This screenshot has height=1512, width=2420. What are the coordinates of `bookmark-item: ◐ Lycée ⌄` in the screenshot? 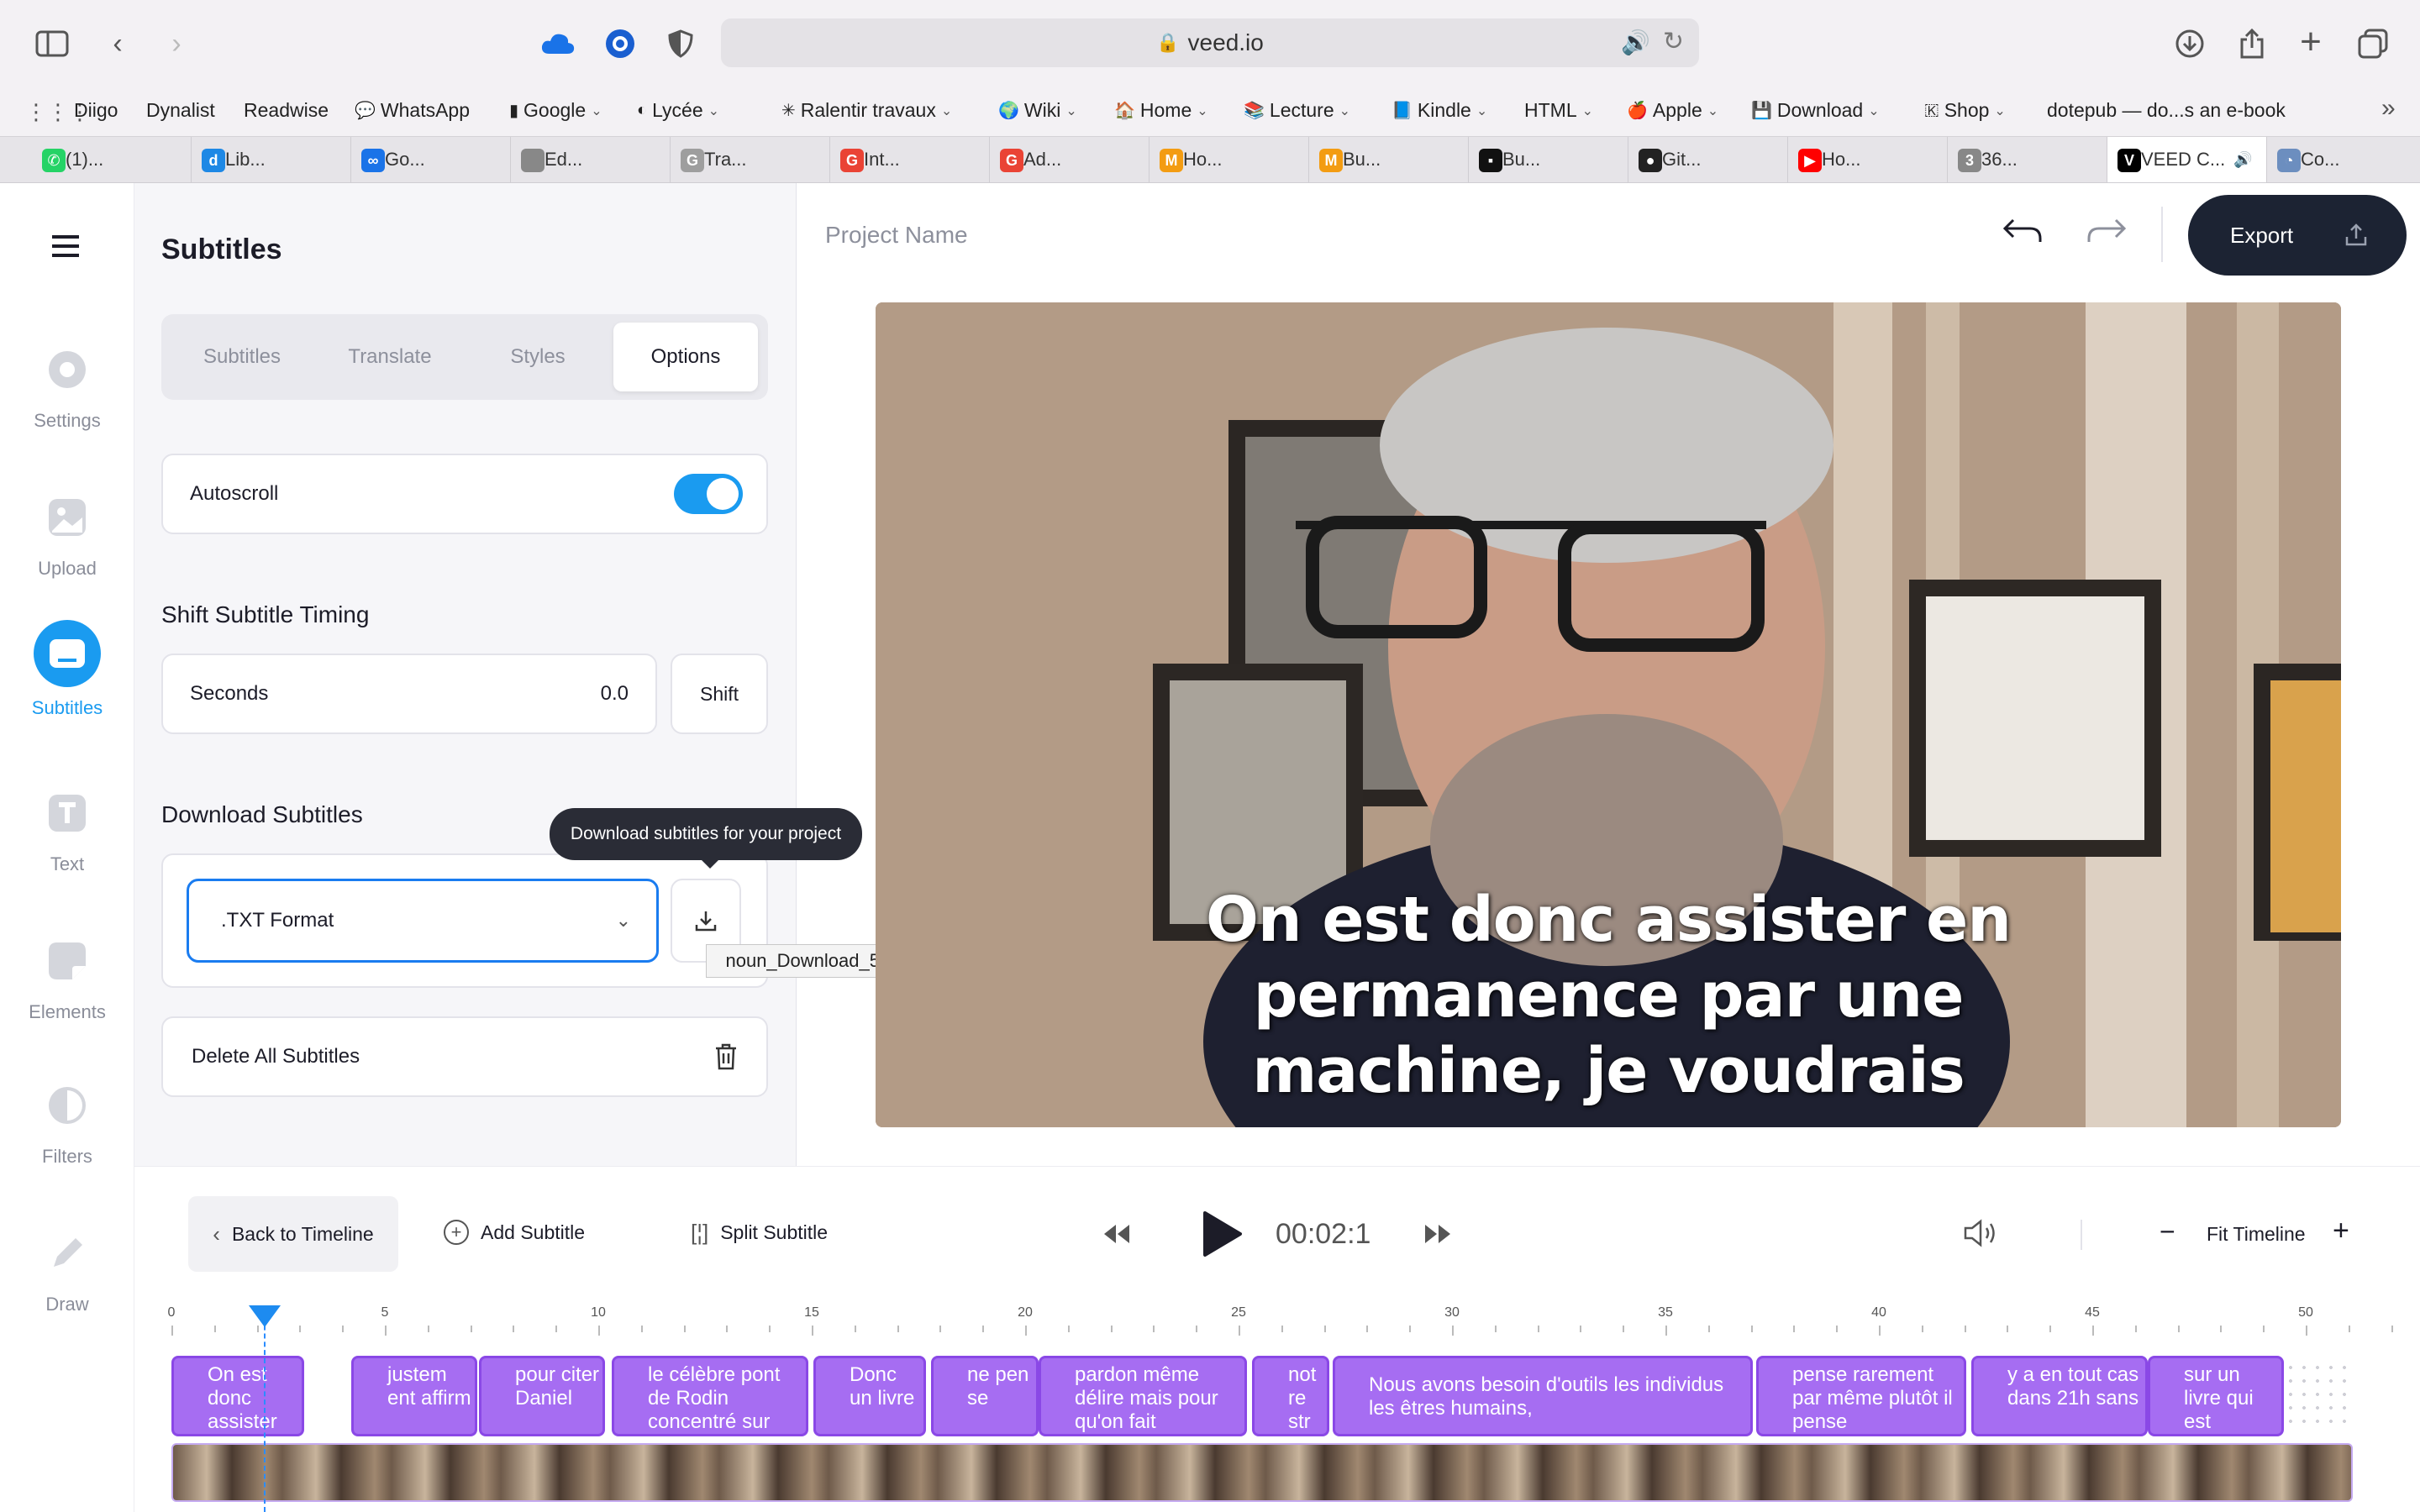 It's located at (678, 110).